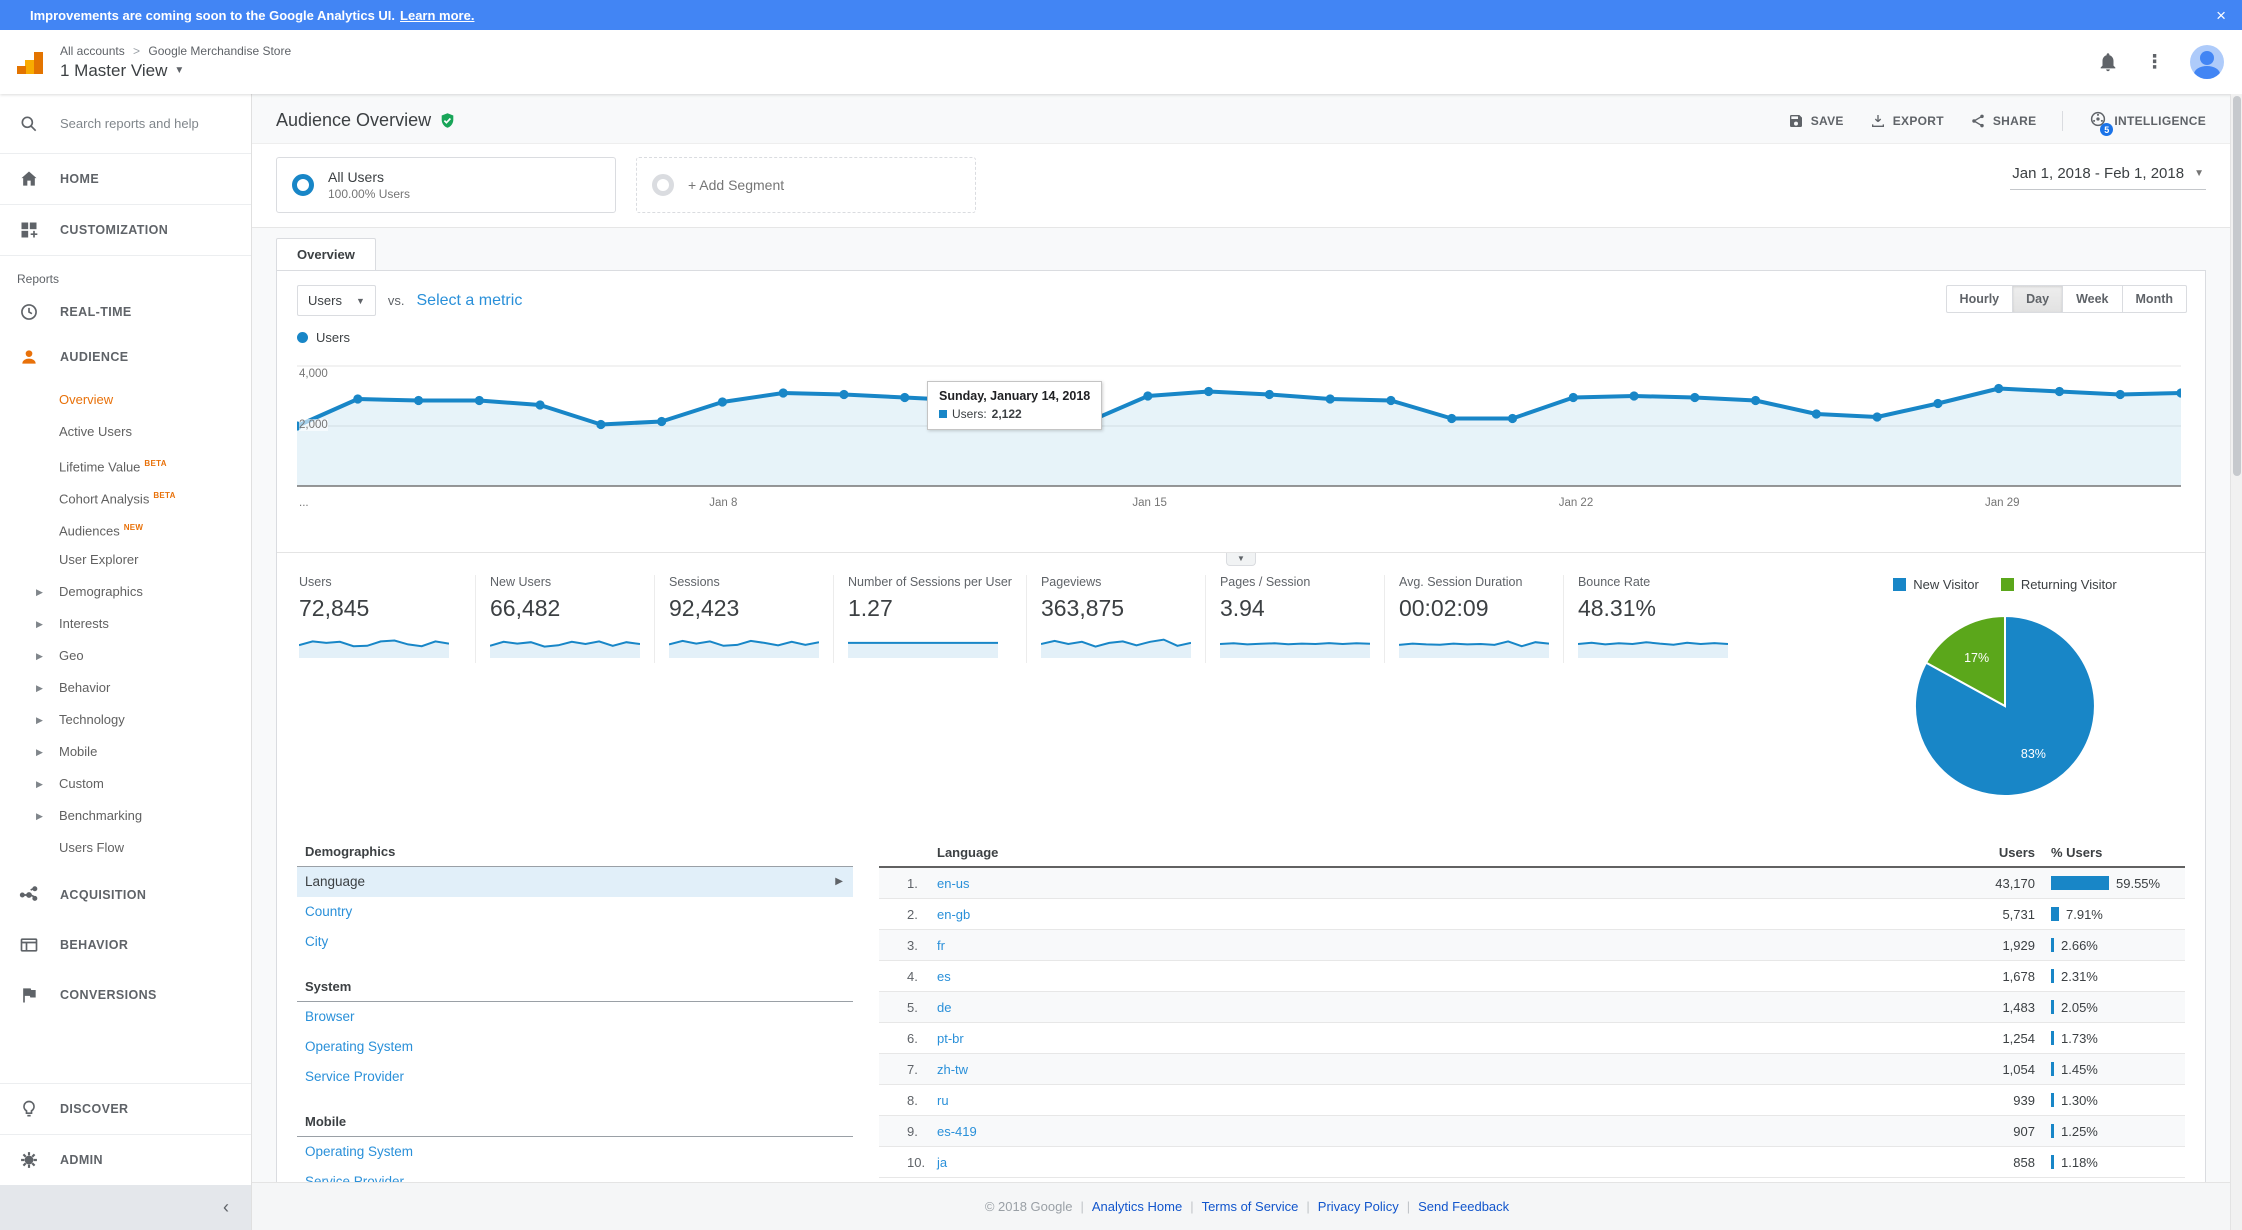 This screenshot has width=2242, height=1230. What do you see at coordinates (575, 1077) in the screenshot?
I see `dimension-system-service-provider: Service Provider` at bounding box center [575, 1077].